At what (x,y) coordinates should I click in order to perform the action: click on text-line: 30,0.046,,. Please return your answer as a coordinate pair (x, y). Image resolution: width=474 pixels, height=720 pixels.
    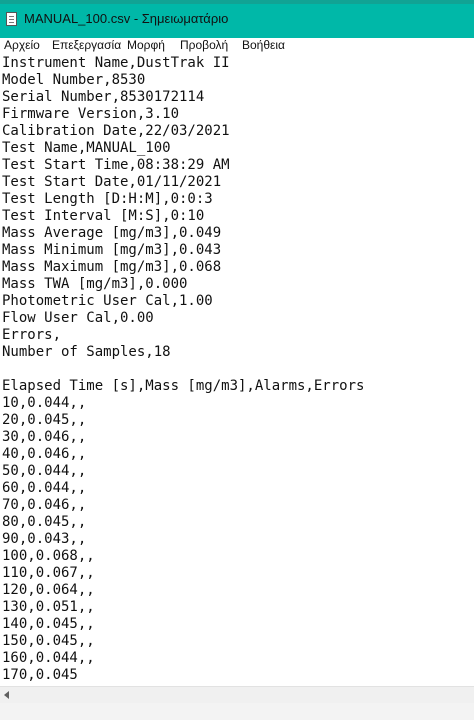
    Looking at the image, I should click on (44, 437).